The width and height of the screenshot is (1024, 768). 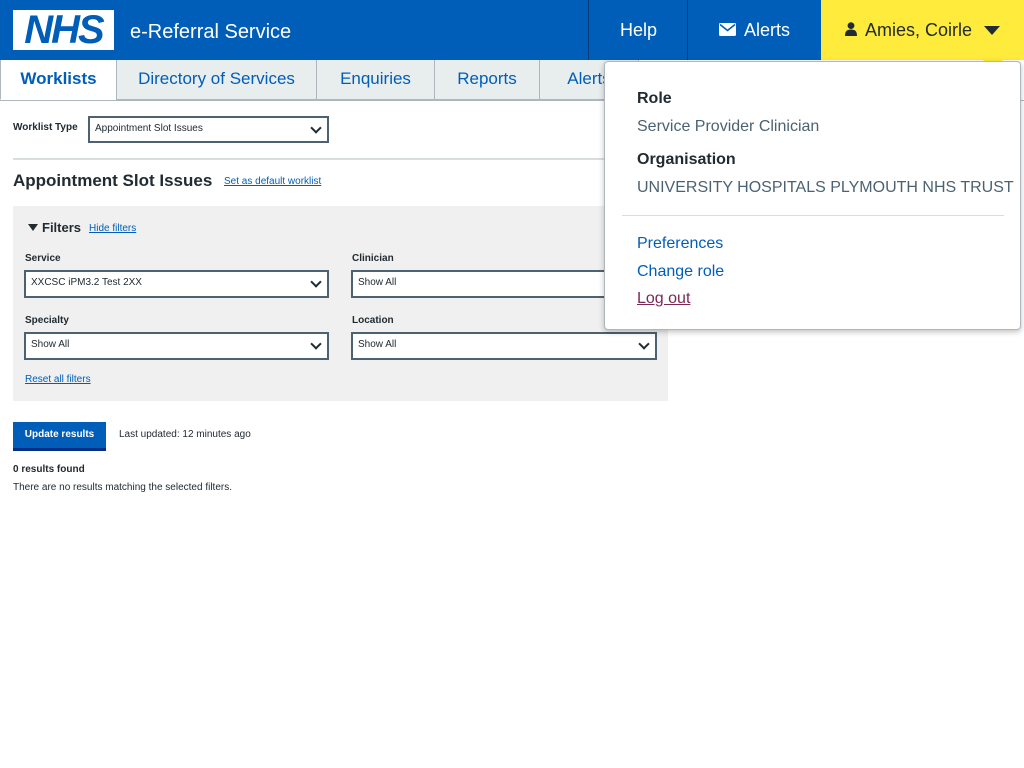 I want to click on results-count: 0 results found, so click(x=49, y=469).